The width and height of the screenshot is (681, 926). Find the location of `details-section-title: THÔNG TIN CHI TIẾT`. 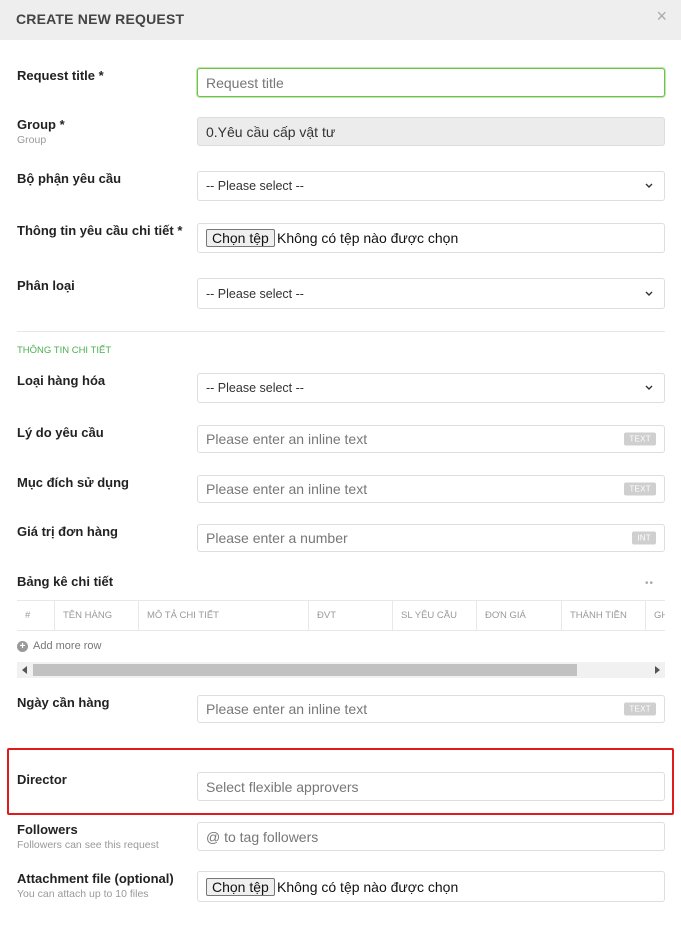

details-section-title: THÔNG TIN CHI TIẾT is located at coordinates (64, 350).